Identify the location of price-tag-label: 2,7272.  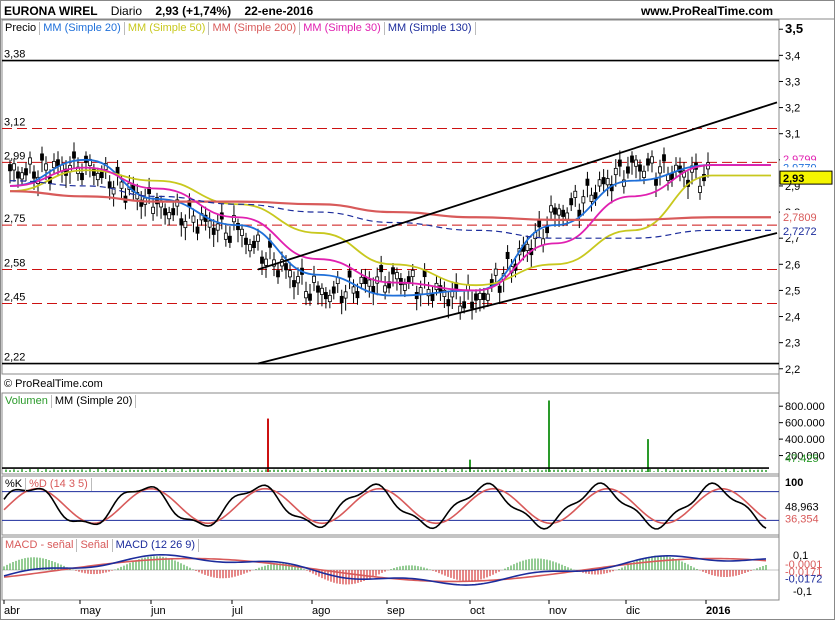
(800, 232).